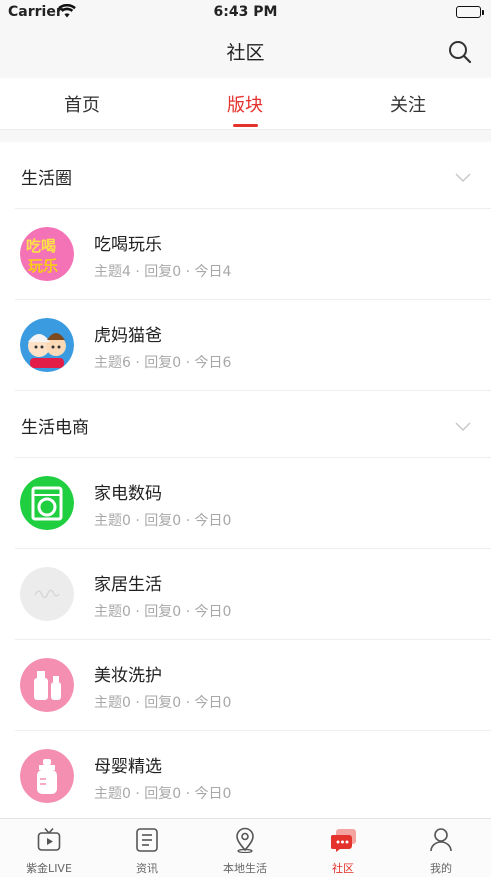 This screenshot has width=491, height=877. Describe the element at coordinates (245, 868) in the screenshot. I see `tab-bar-label: 本地生活` at that location.